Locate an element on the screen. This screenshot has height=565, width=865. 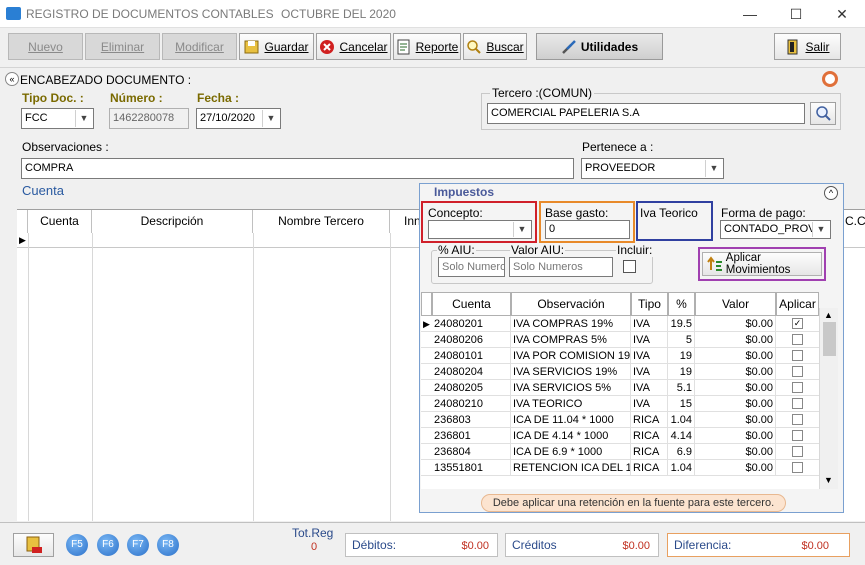
diferencia-label: Diferencia: is located at coordinates (703, 545).